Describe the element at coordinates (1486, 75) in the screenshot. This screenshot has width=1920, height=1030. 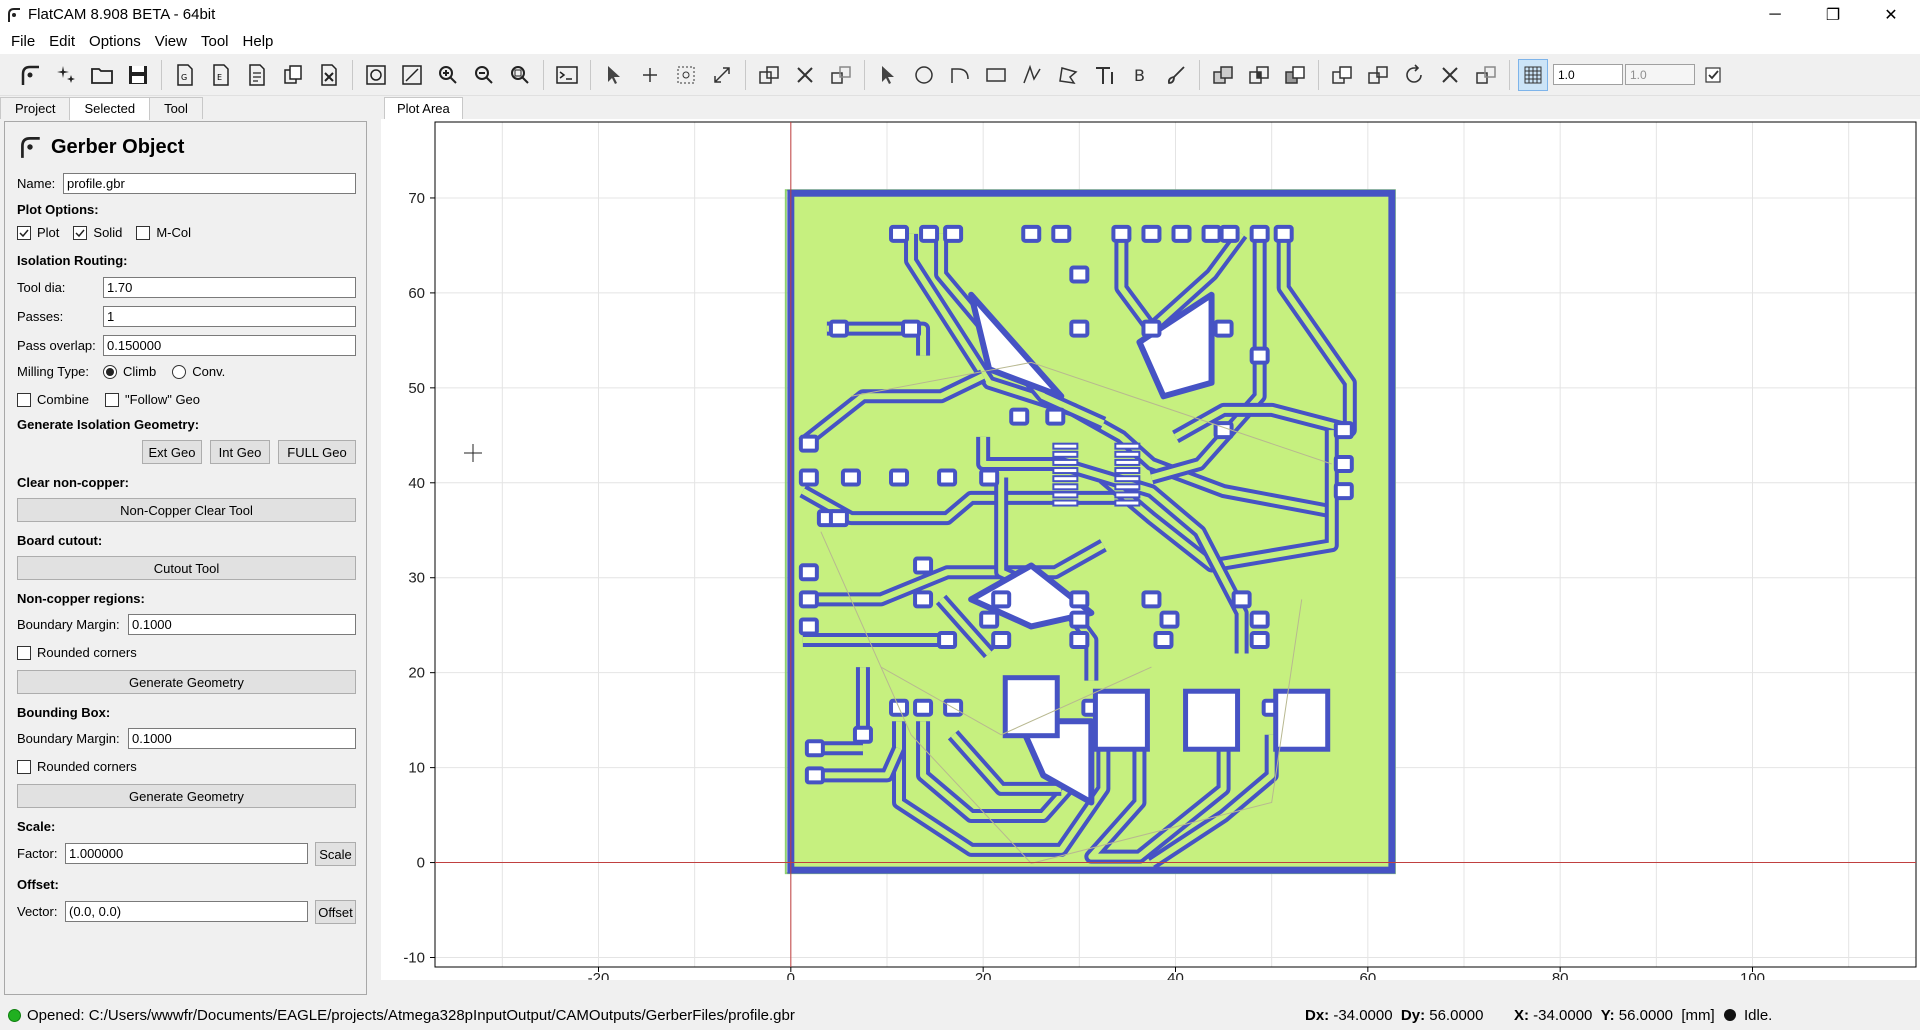
I see `move-geo-button` at that location.